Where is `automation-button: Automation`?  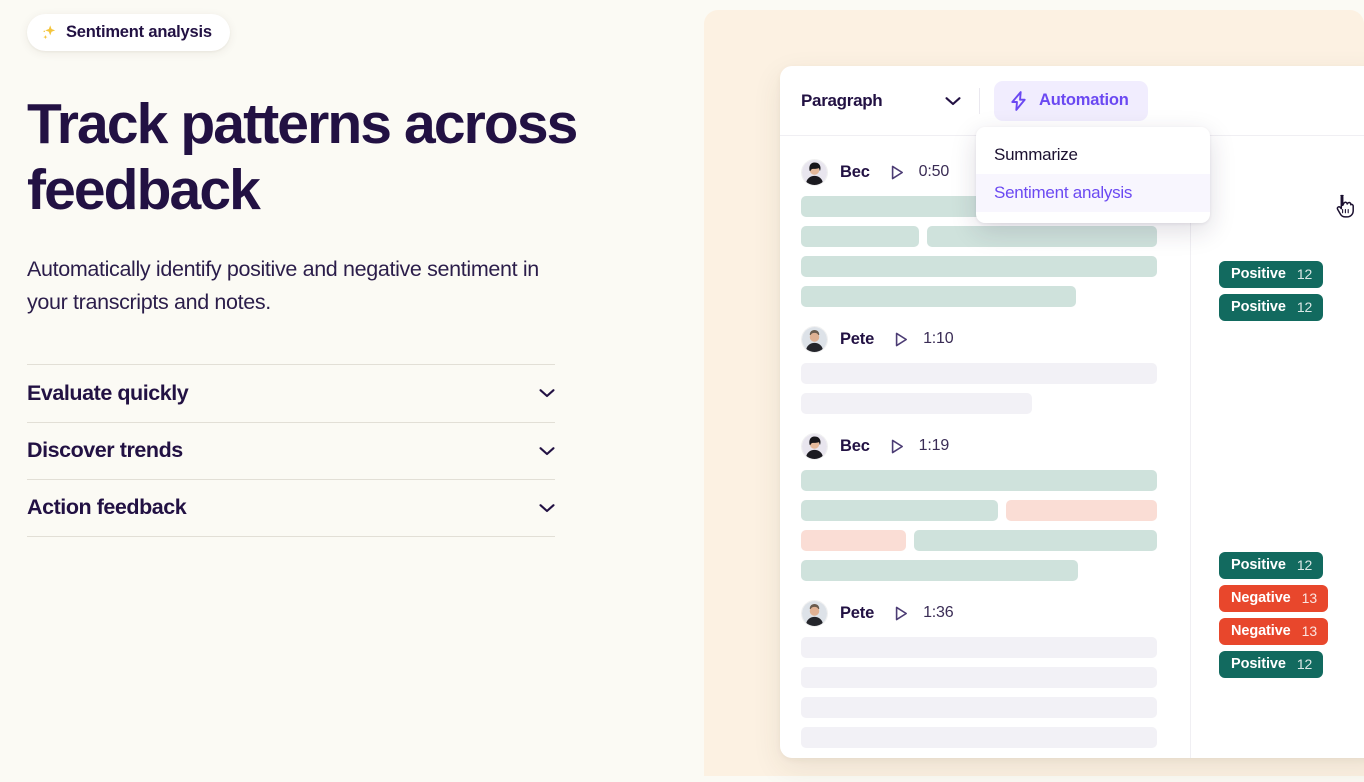 automation-button: Automation is located at coordinates (1071, 100).